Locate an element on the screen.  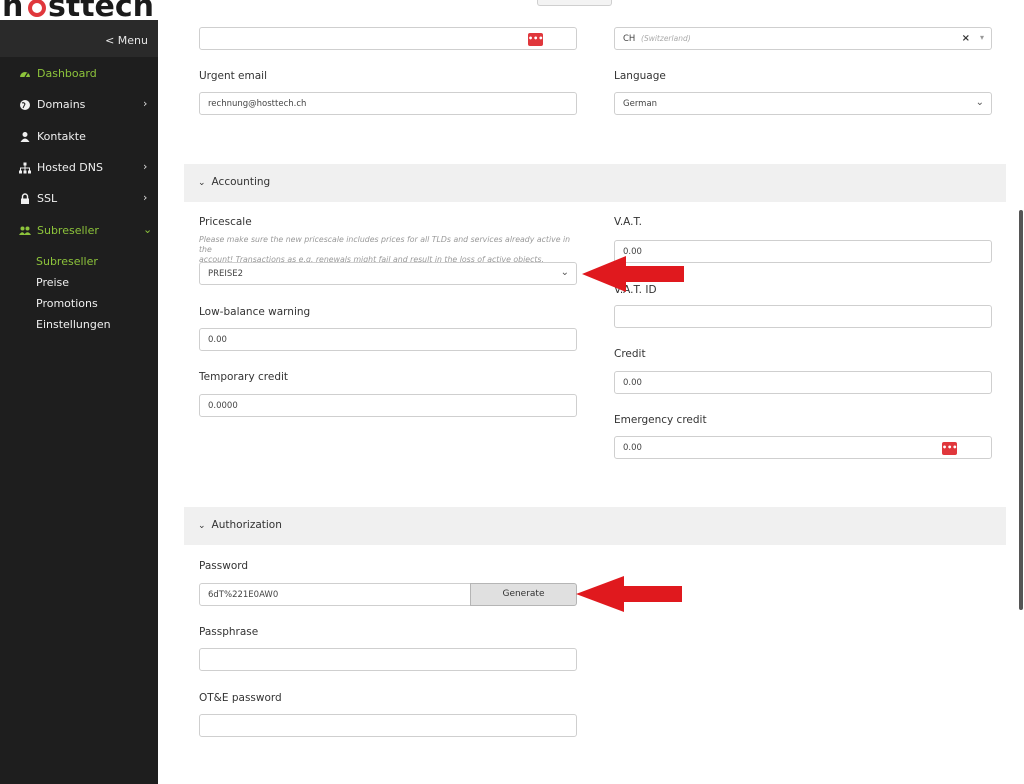
emergency-credit-label: Emergency credit is located at coordinates (660, 420).